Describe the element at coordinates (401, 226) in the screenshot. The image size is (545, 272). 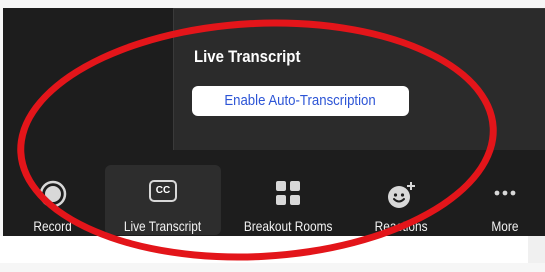
I see `reactions-label: Reactions` at that location.